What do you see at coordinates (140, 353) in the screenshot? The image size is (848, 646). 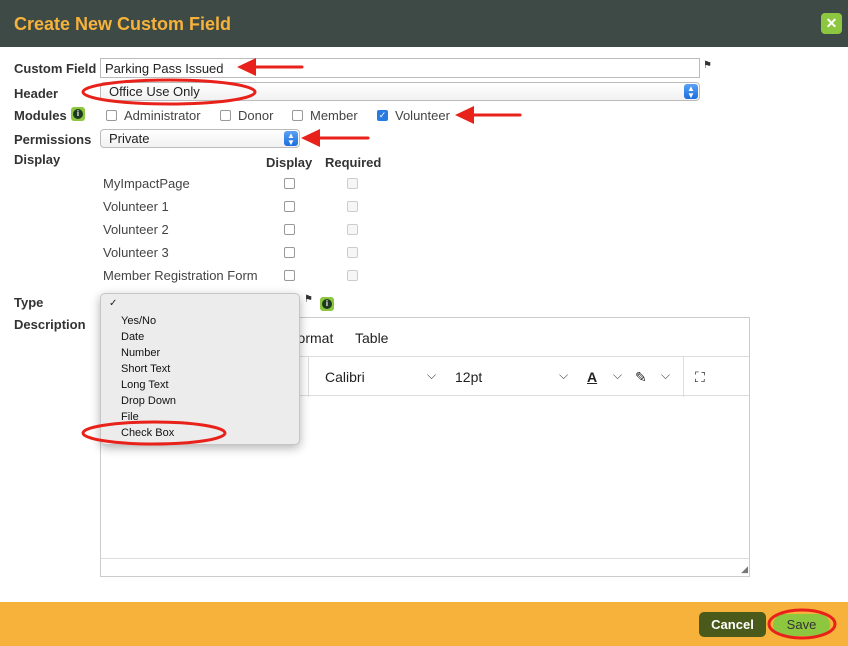 I see `type-option: Number` at bounding box center [140, 353].